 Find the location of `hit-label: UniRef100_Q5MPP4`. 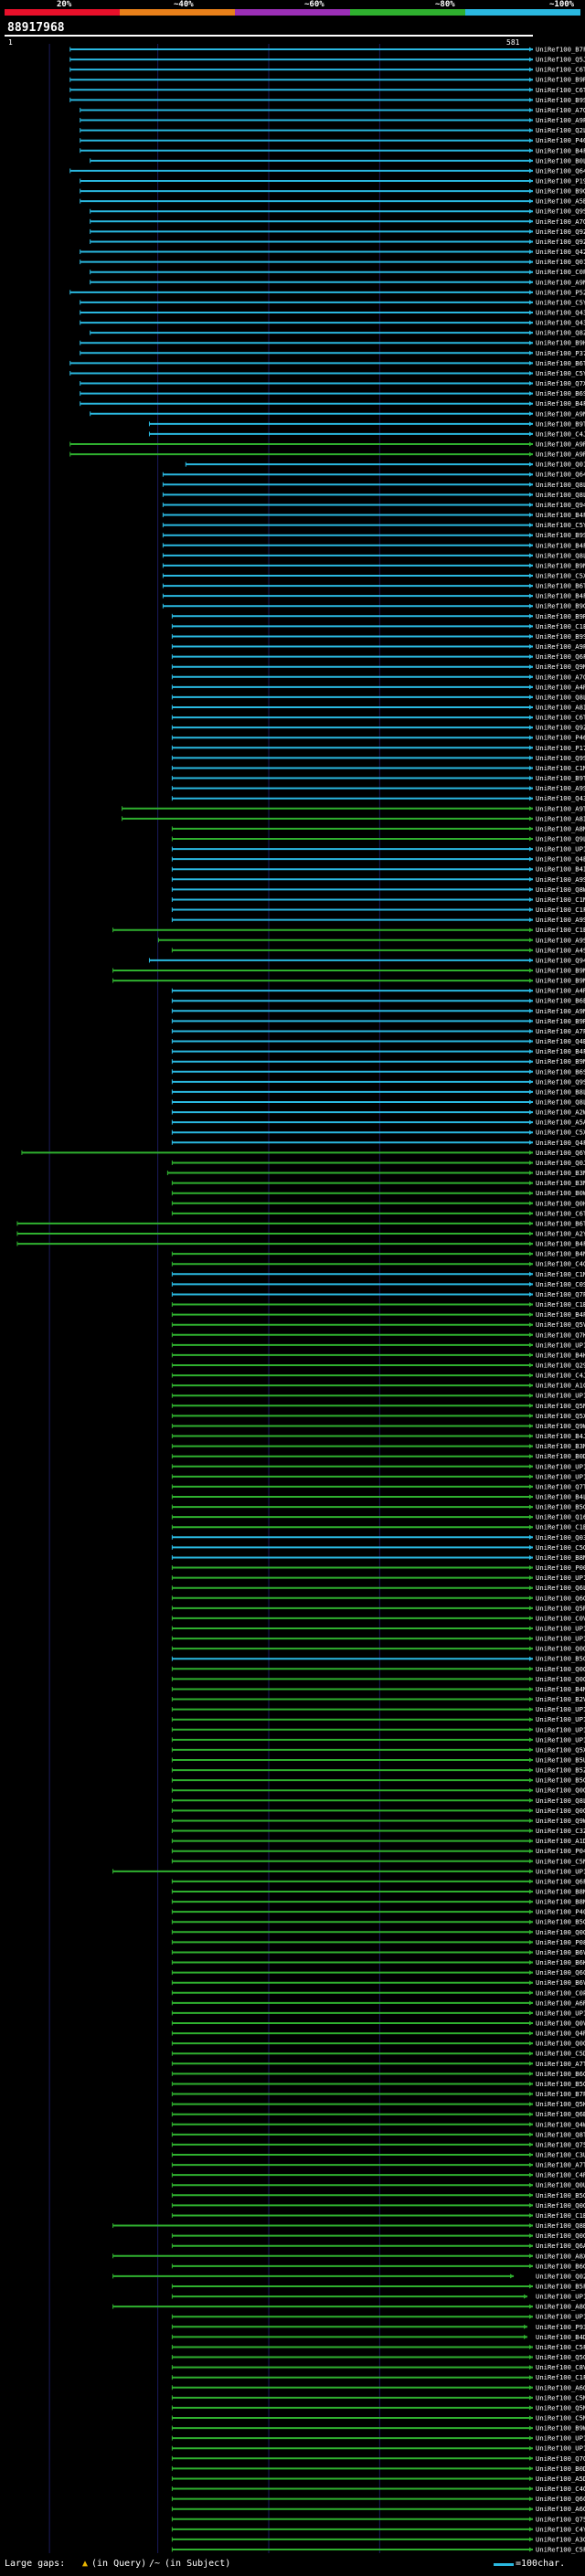

hit-label: UniRef100_Q5MPP4 is located at coordinates (561, 2407).